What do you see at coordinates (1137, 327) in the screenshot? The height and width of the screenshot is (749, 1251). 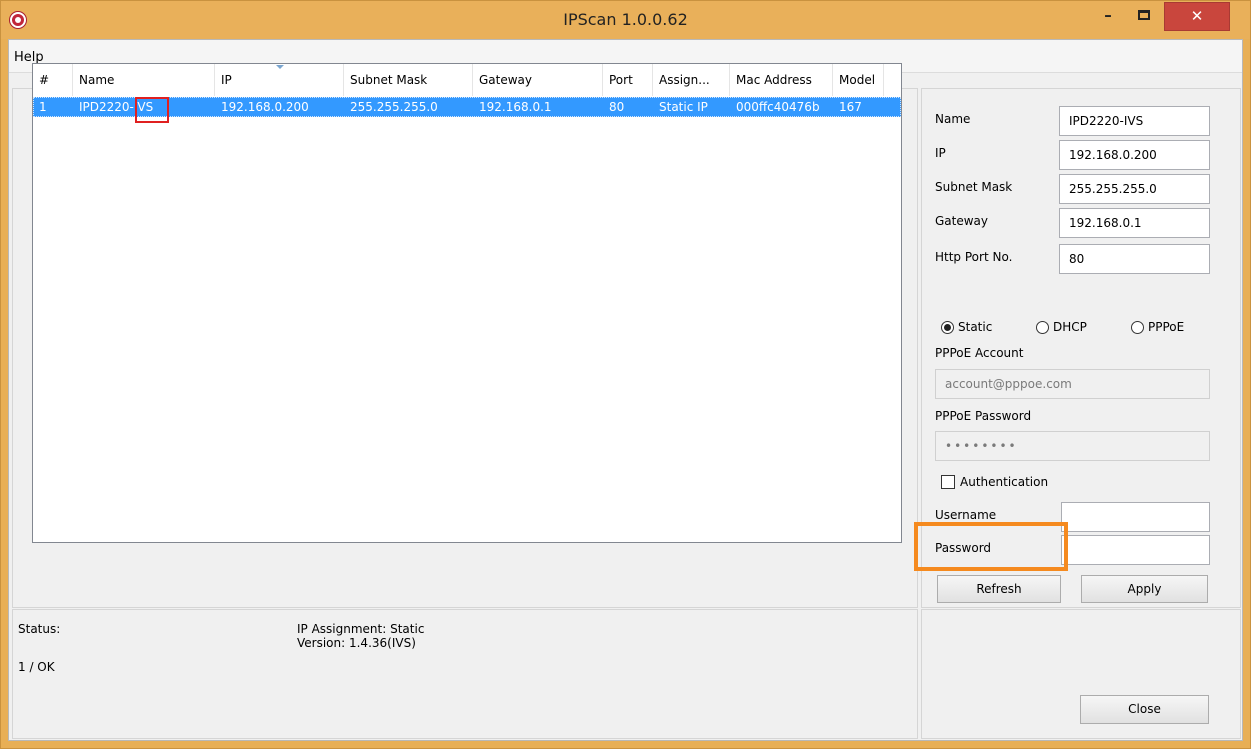 I see `pppoe-radio` at bounding box center [1137, 327].